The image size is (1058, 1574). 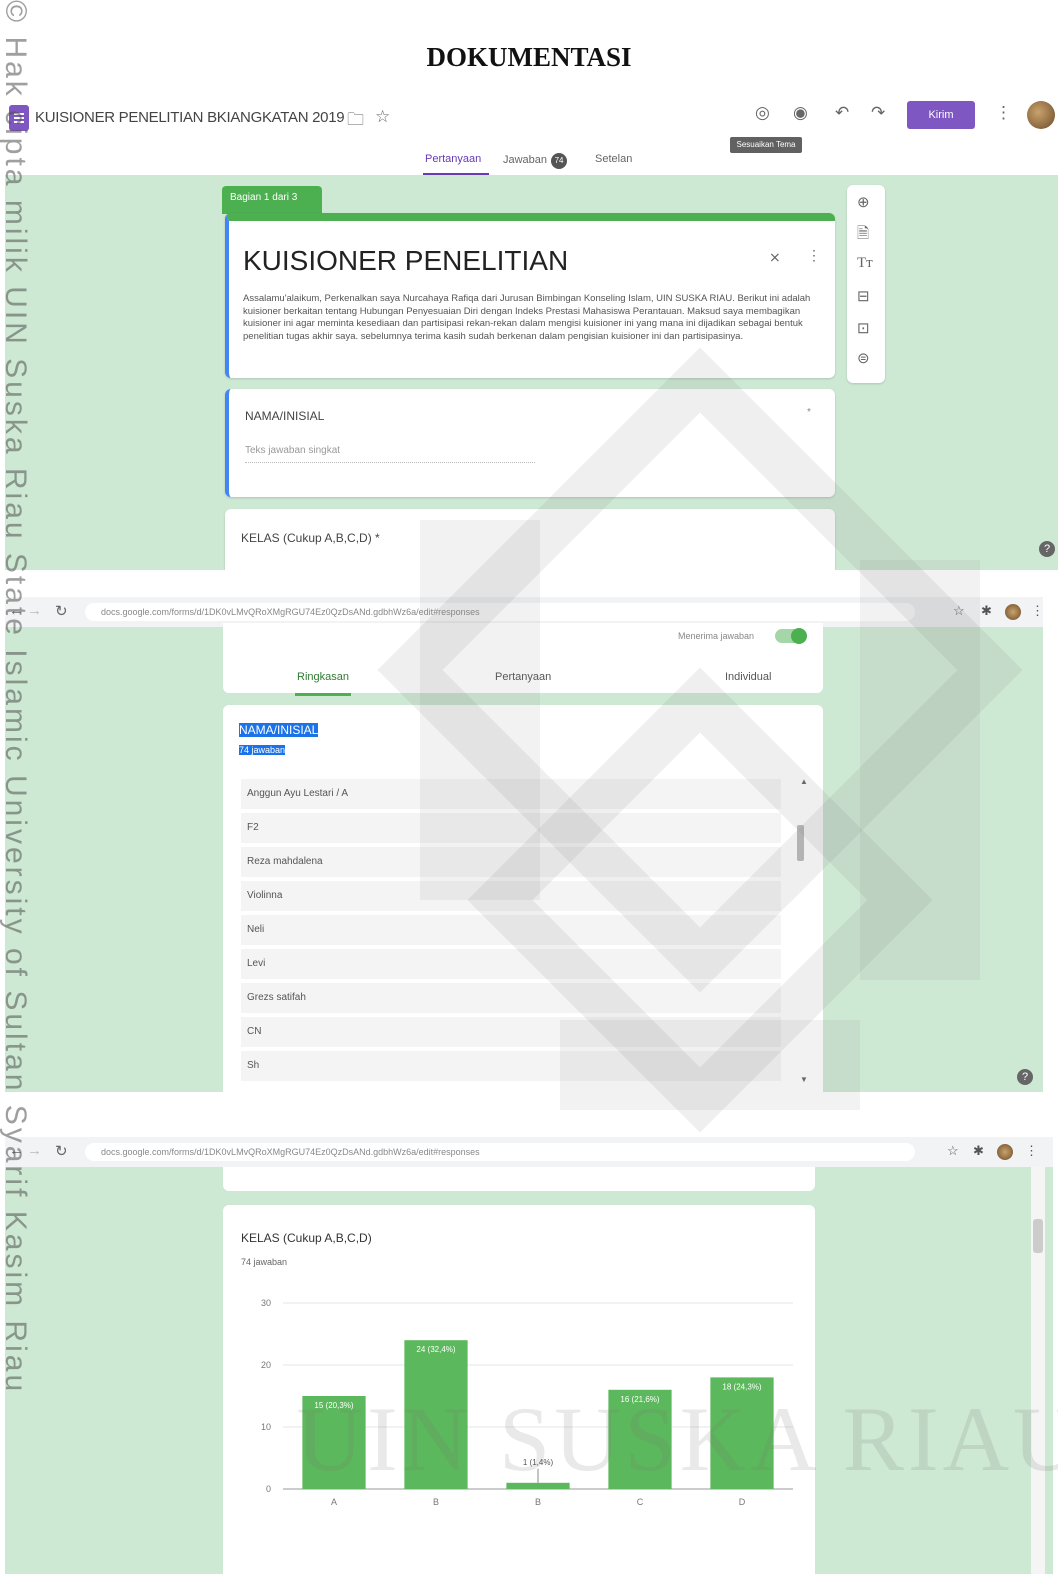 What do you see at coordinates (863, 296) in the screenshot?
I see `add-image-icon: ⊟` at bounding box center [863, 296].